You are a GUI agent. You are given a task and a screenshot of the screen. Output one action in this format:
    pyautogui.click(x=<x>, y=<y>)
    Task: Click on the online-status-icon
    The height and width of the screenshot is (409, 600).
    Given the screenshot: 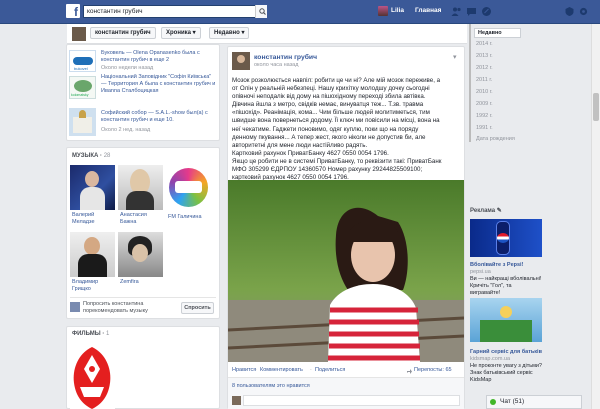 What is the action you would take?
    pyautogui.click(x=493, y=402)
    